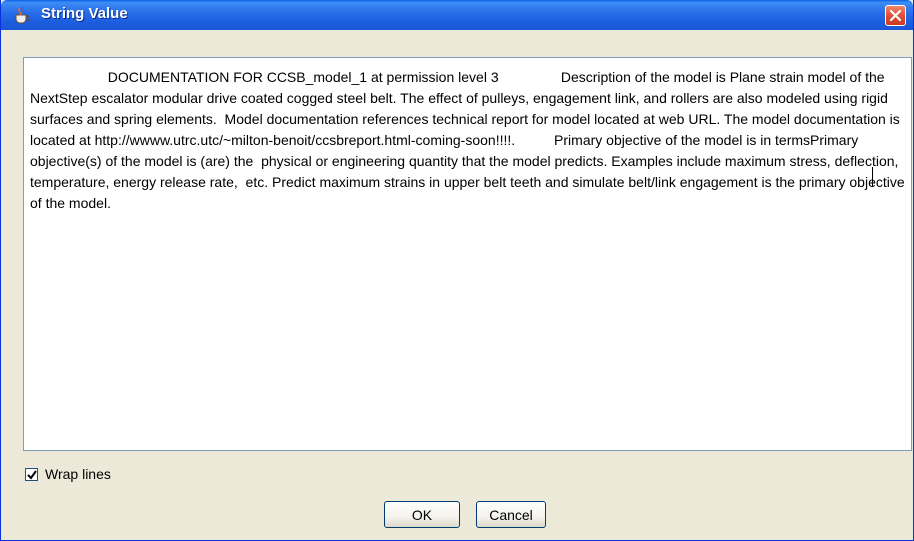 This screenshot has width=914, height=541. I want to click on wrap-lines-label: Wrap lines, so click(78, 474).